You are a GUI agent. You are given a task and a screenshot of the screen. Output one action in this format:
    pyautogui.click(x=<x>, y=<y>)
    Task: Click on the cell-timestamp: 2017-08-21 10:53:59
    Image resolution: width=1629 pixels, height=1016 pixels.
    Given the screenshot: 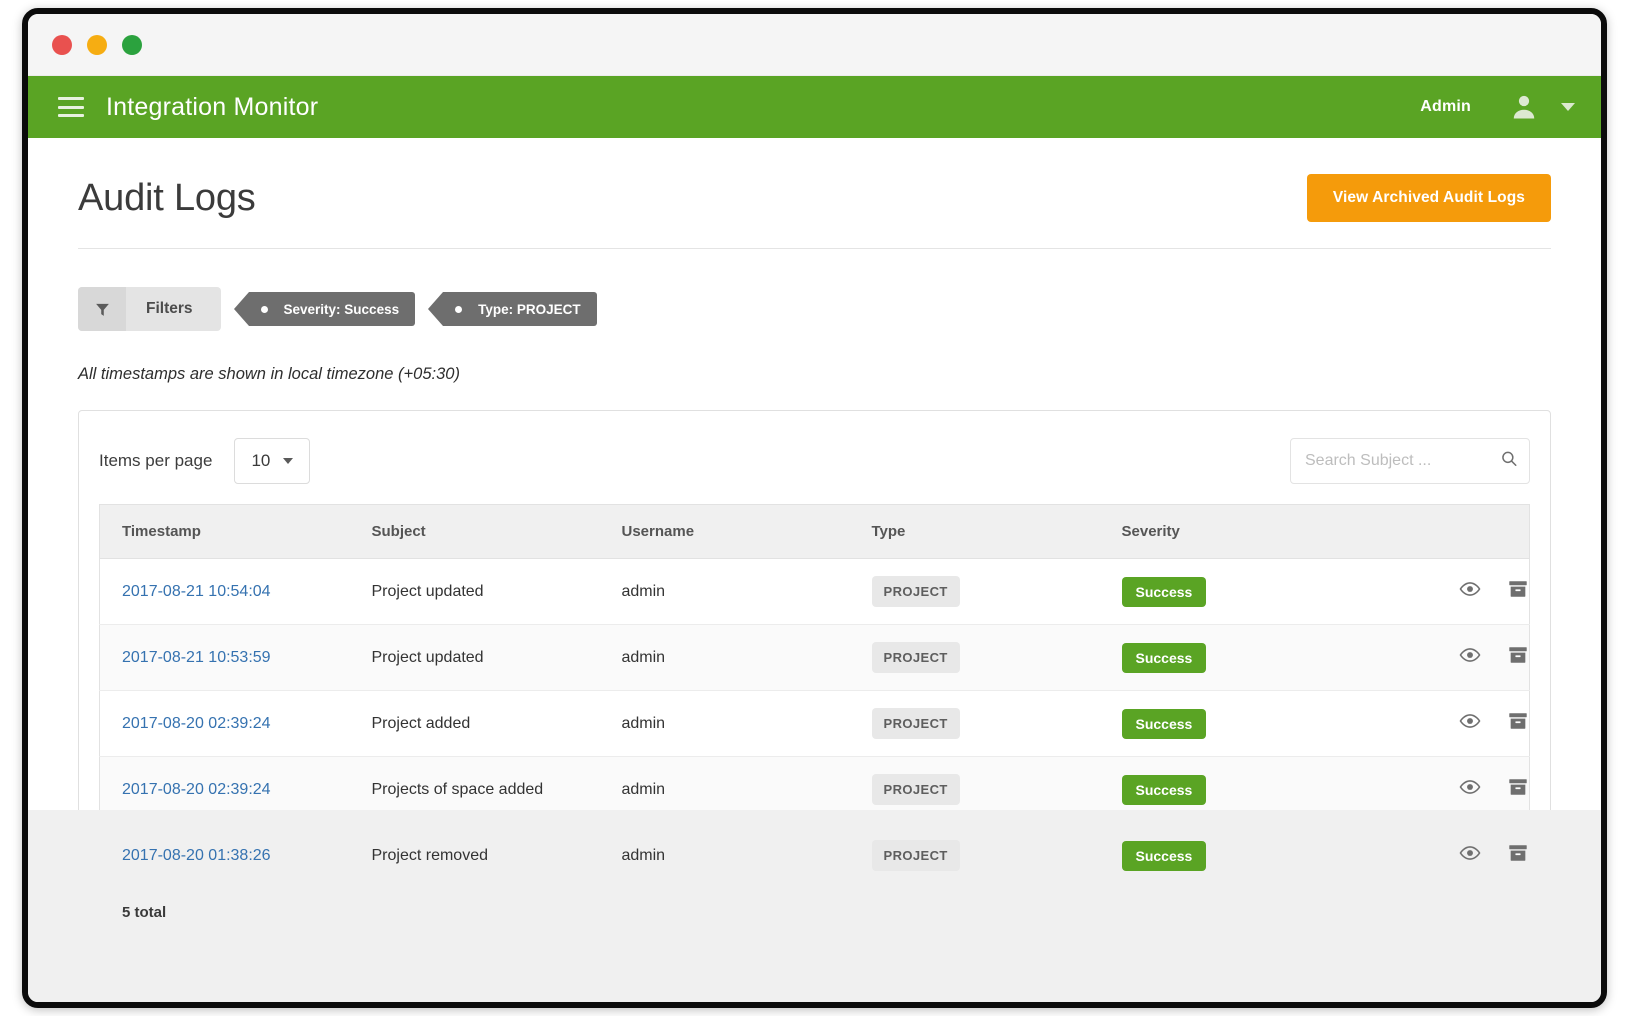 What is the action you would take?
    pyautogui.click(x=224, y=657)
    